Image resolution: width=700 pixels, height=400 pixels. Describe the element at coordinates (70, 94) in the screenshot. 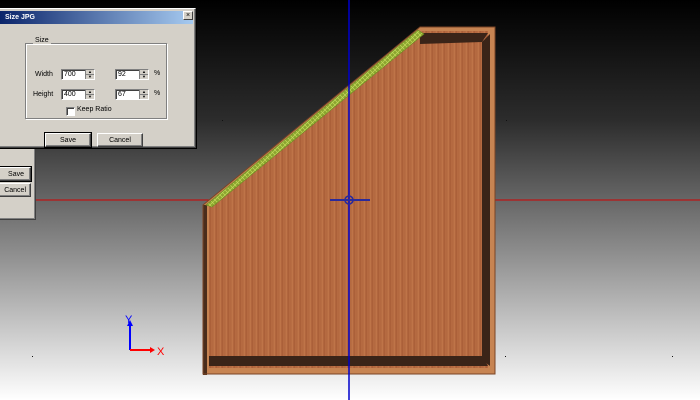

I see `height-px-value: 400` at that location.